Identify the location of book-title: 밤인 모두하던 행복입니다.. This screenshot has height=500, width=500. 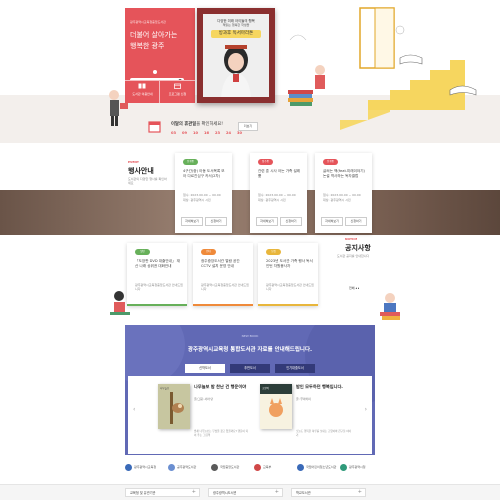
(319, 386).